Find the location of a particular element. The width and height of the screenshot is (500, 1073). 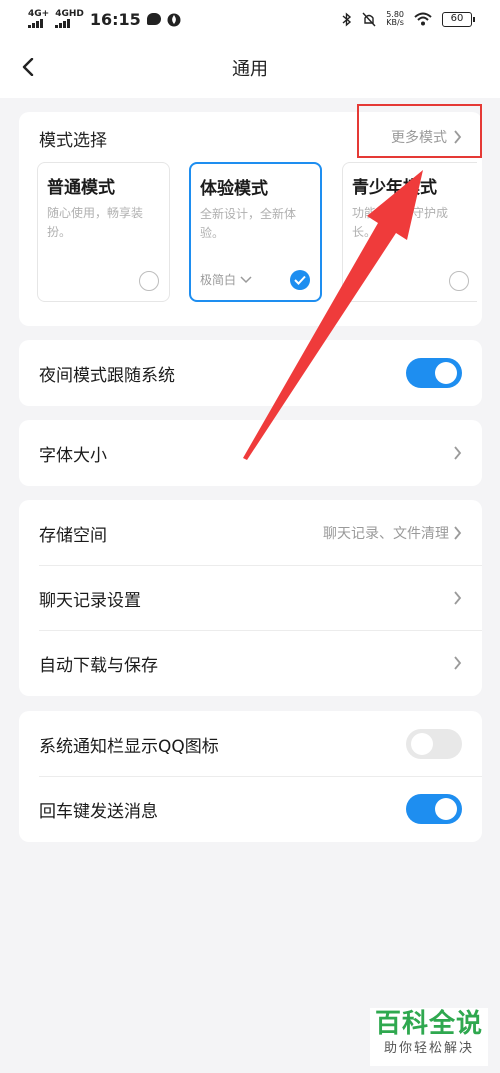

mode-name: 体验模式 is located at coordinates (234, 189).